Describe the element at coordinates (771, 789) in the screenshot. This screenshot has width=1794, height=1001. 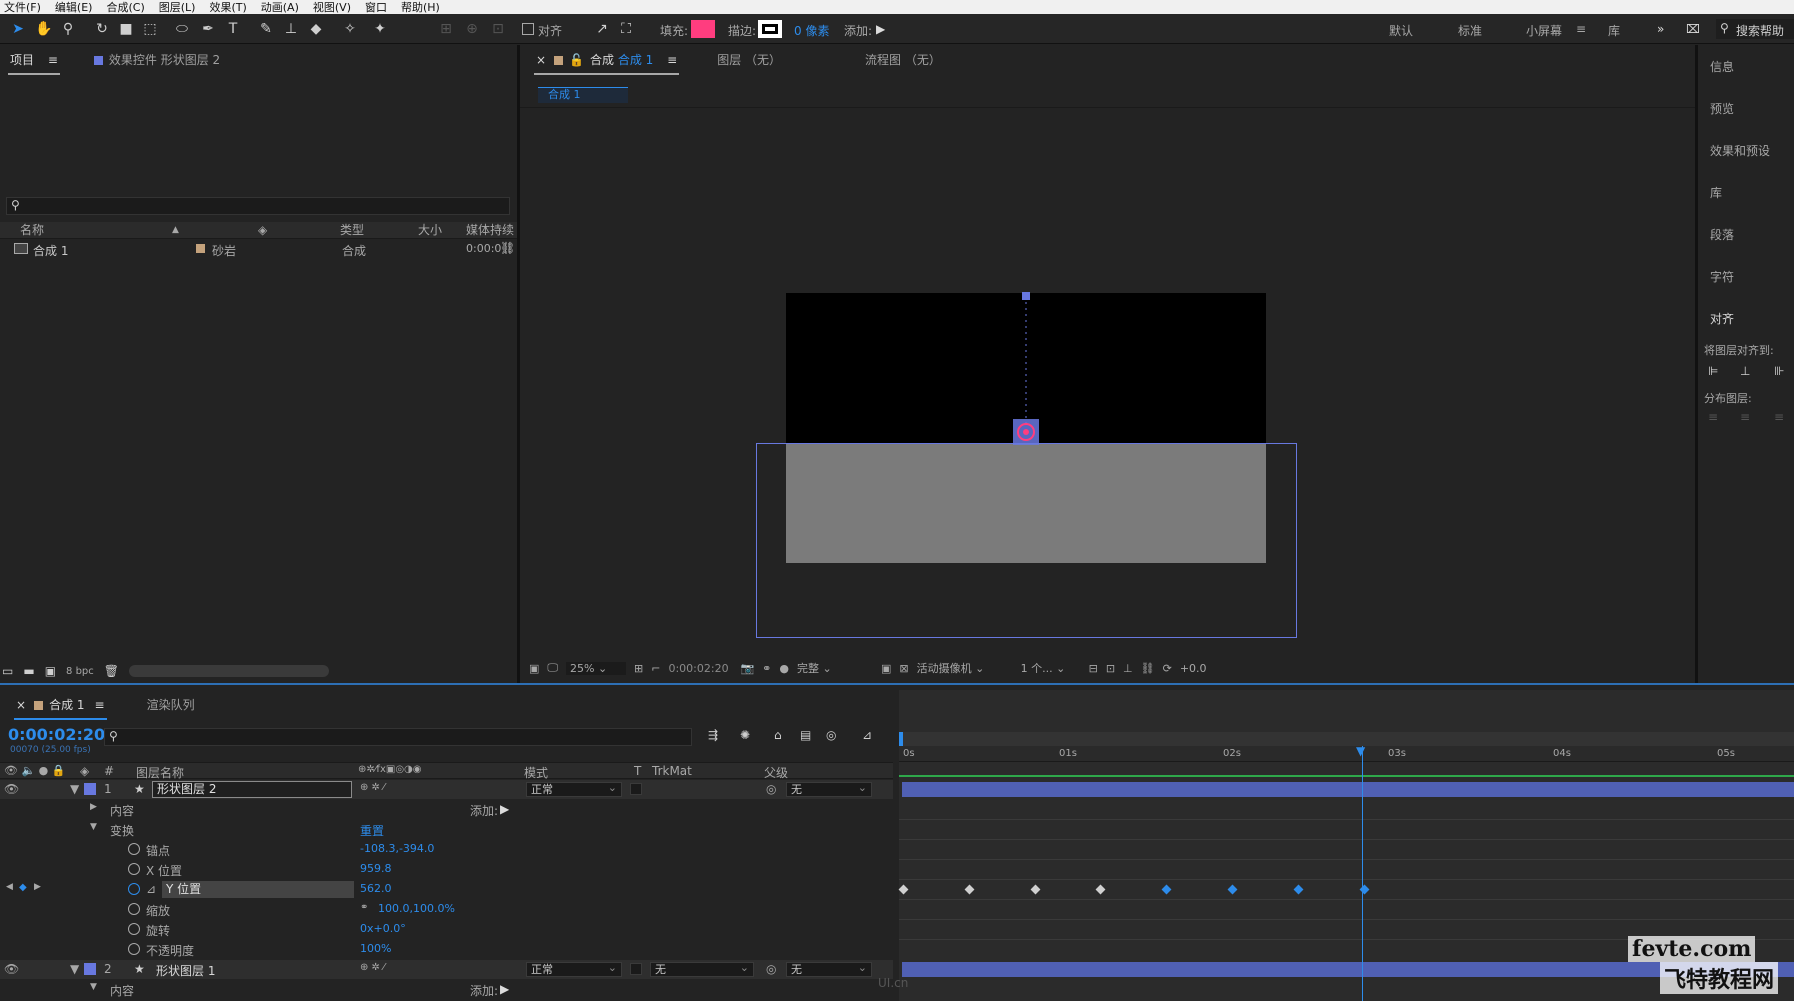
I see `pickwhip-icon: ◎` at that location.